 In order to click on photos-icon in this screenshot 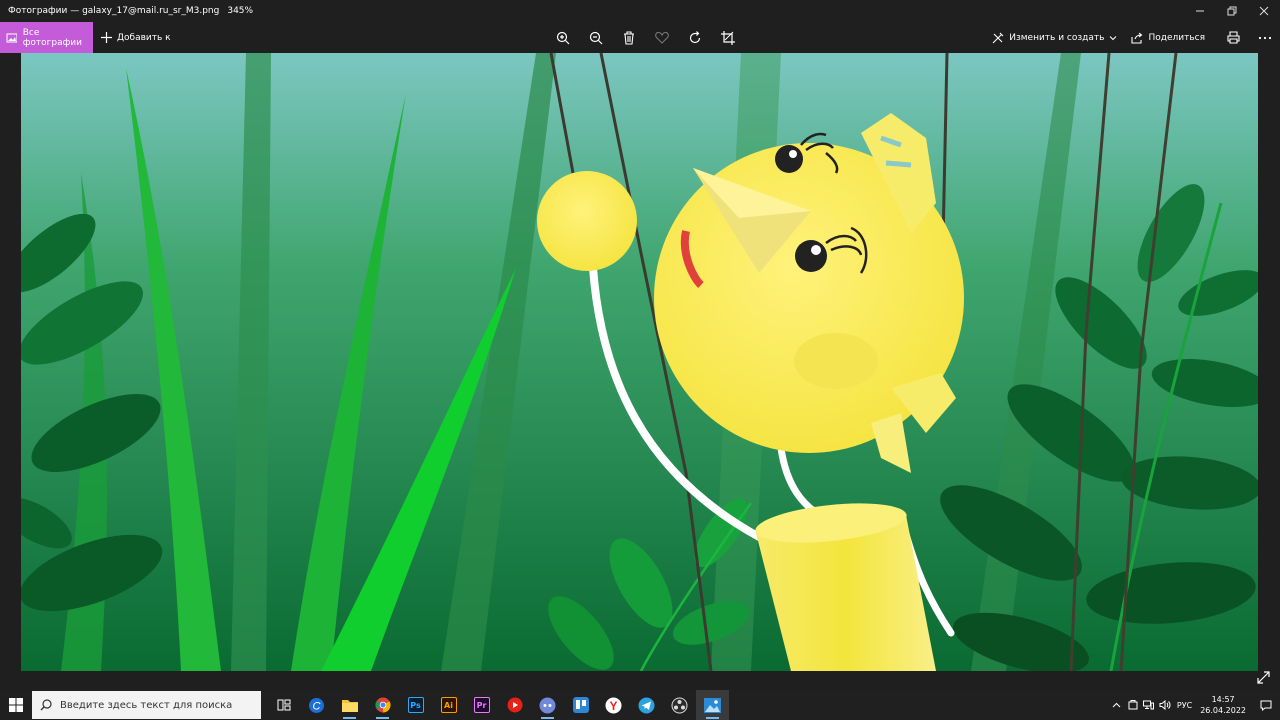, I will do `click(11, 37)`.